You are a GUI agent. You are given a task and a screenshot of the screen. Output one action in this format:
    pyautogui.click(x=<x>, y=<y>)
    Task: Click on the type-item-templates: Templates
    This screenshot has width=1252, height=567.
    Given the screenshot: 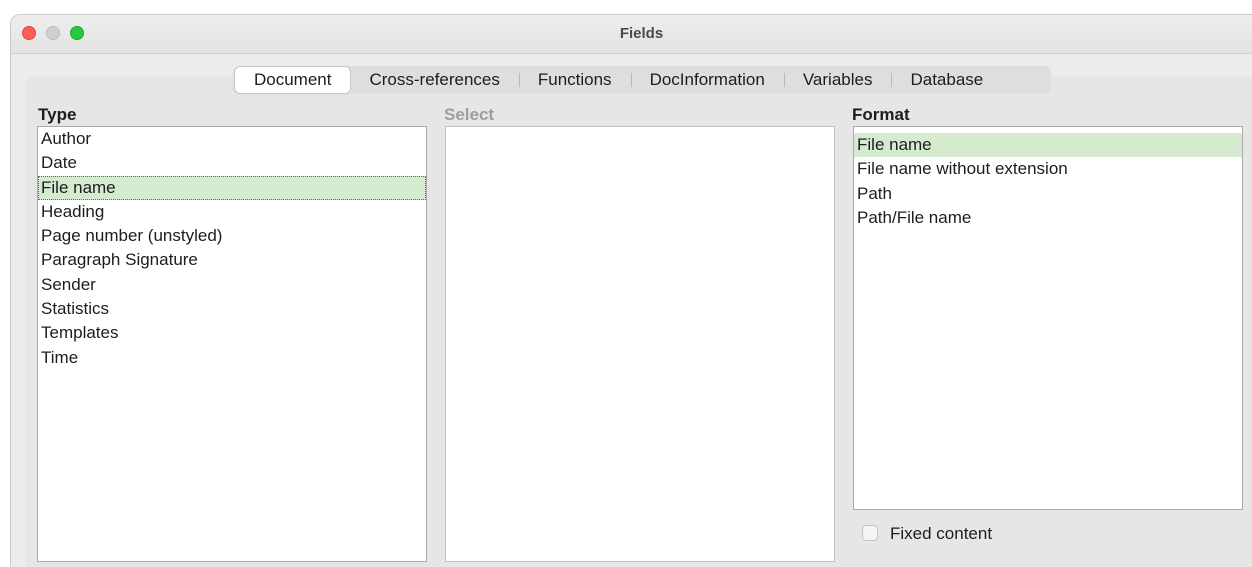 What is the action you would take?
    pyautogui.click(x=232, y=333)
    